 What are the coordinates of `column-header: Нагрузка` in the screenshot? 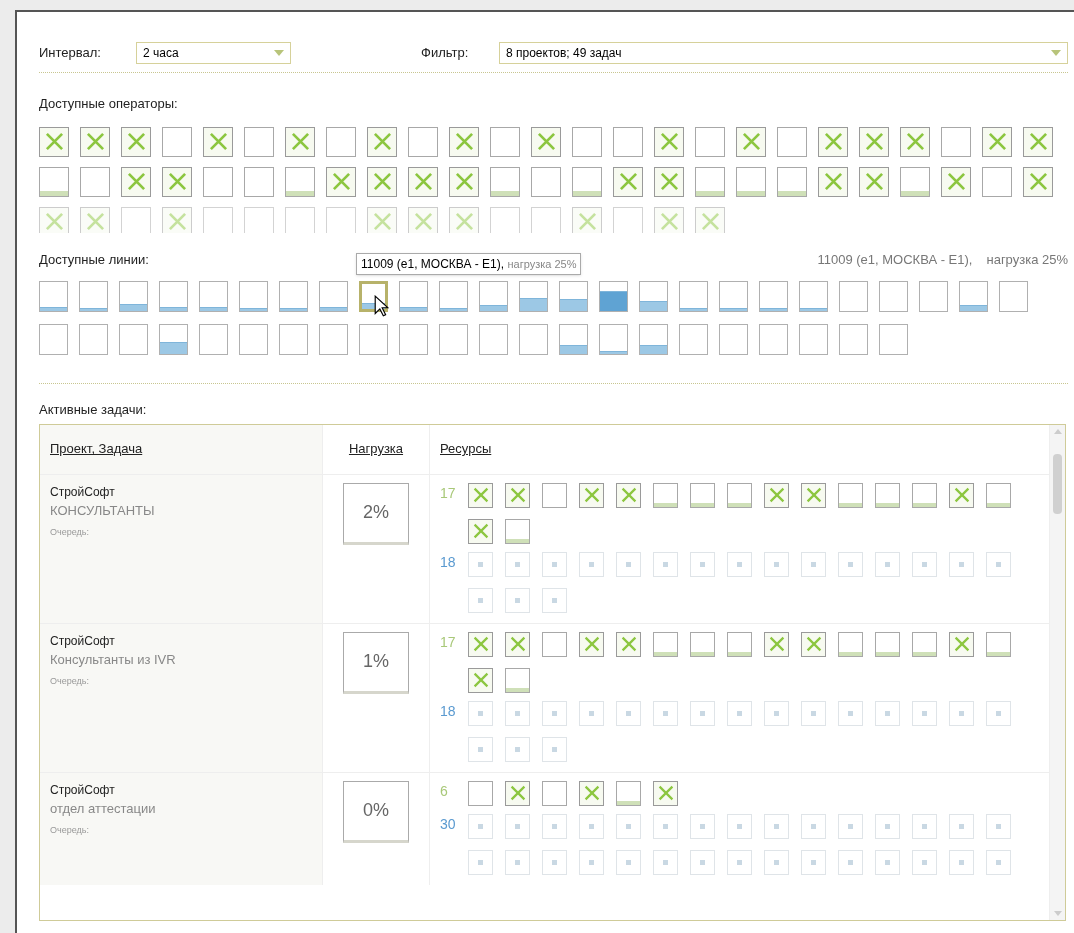 It's located at (376, 449).